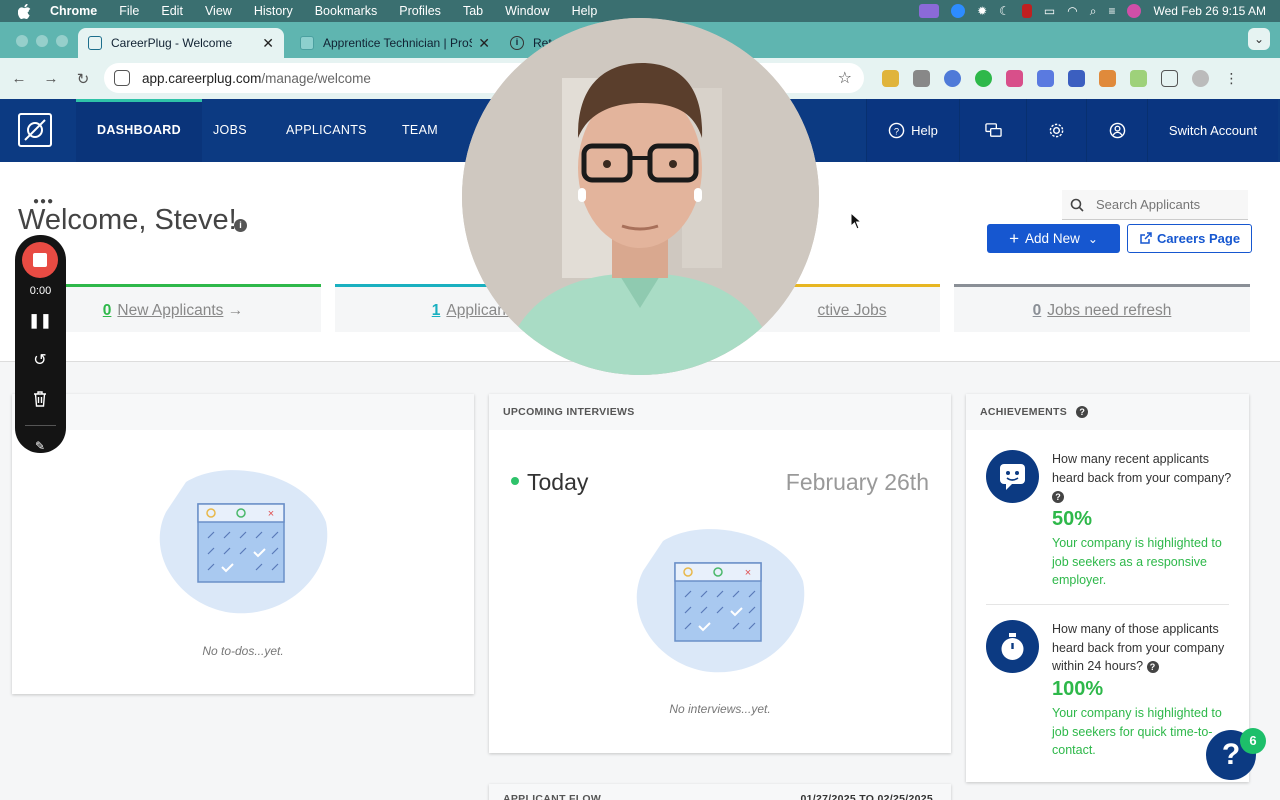  I want to click on achievements-title: ACHIEVEMENTS, so click(1024, 412).